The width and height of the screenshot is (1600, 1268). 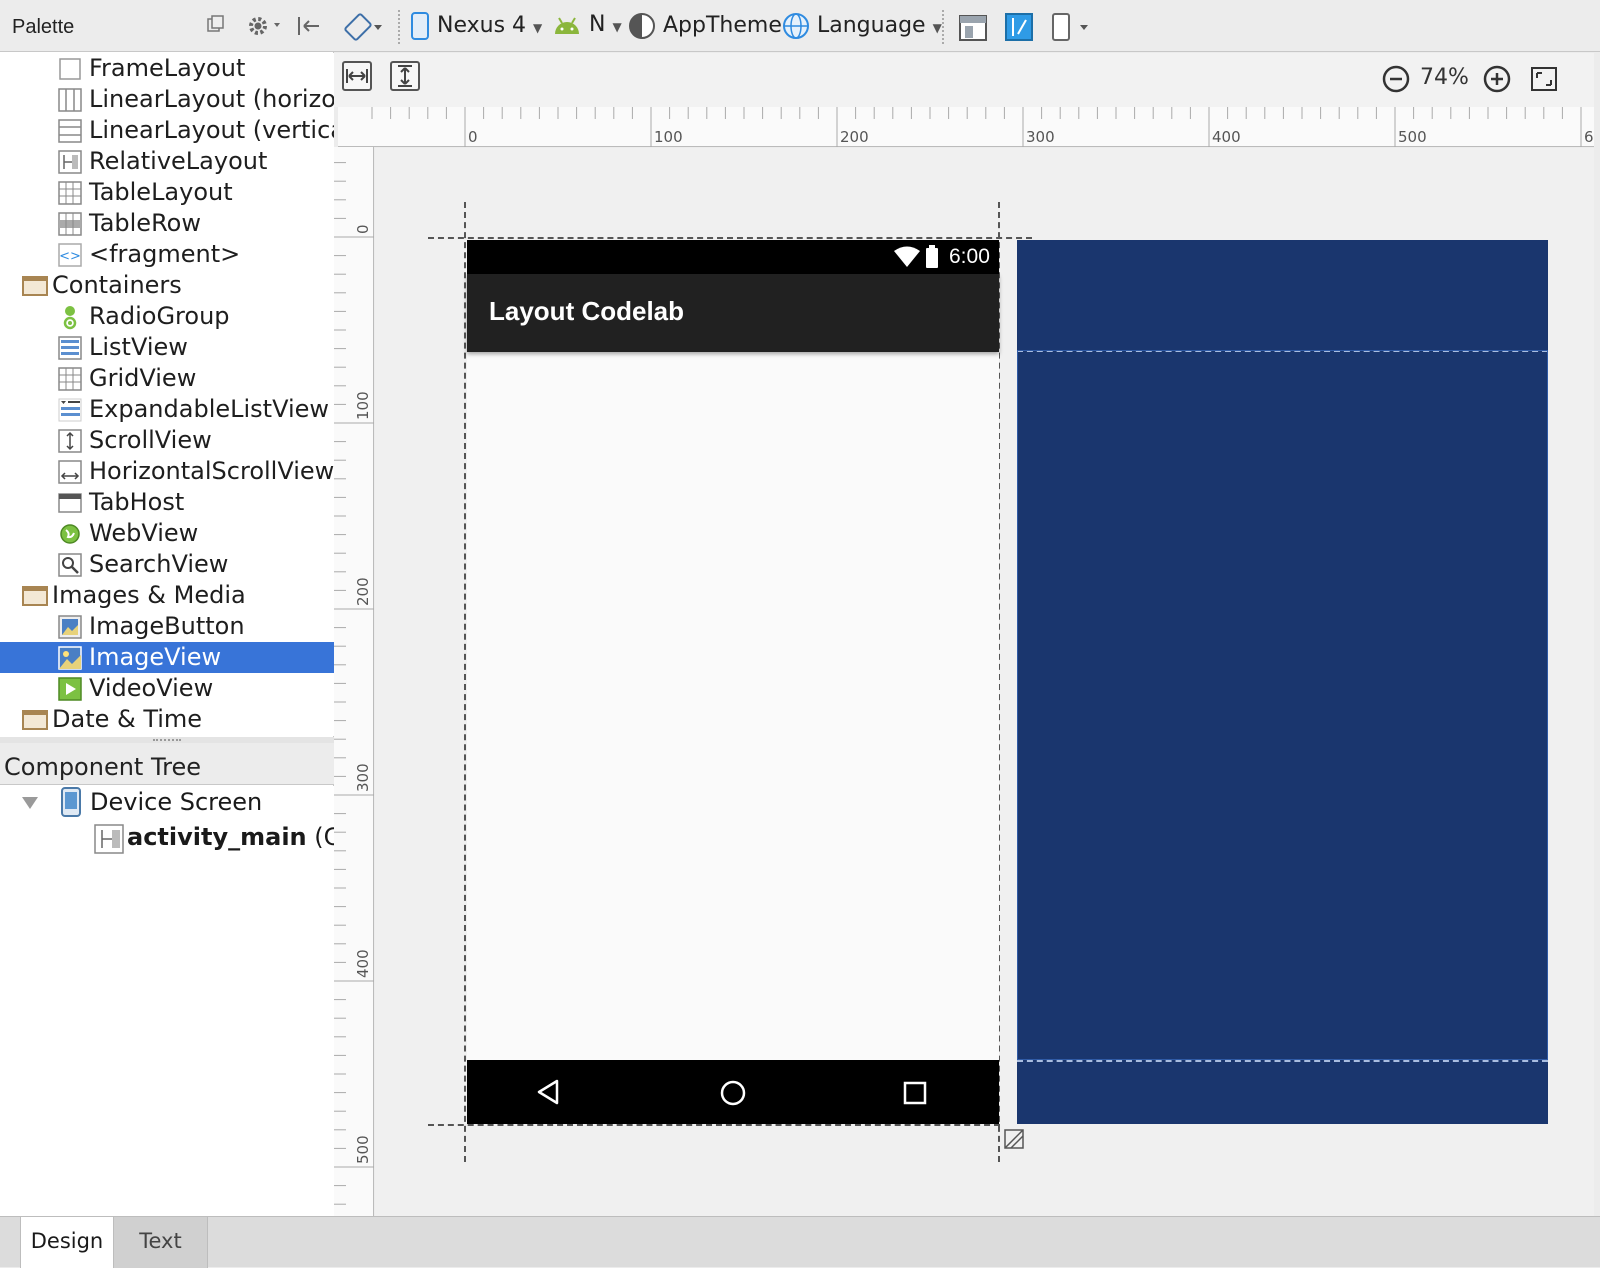 I want to click on design-surface-icon, so click(x=973, y=31).